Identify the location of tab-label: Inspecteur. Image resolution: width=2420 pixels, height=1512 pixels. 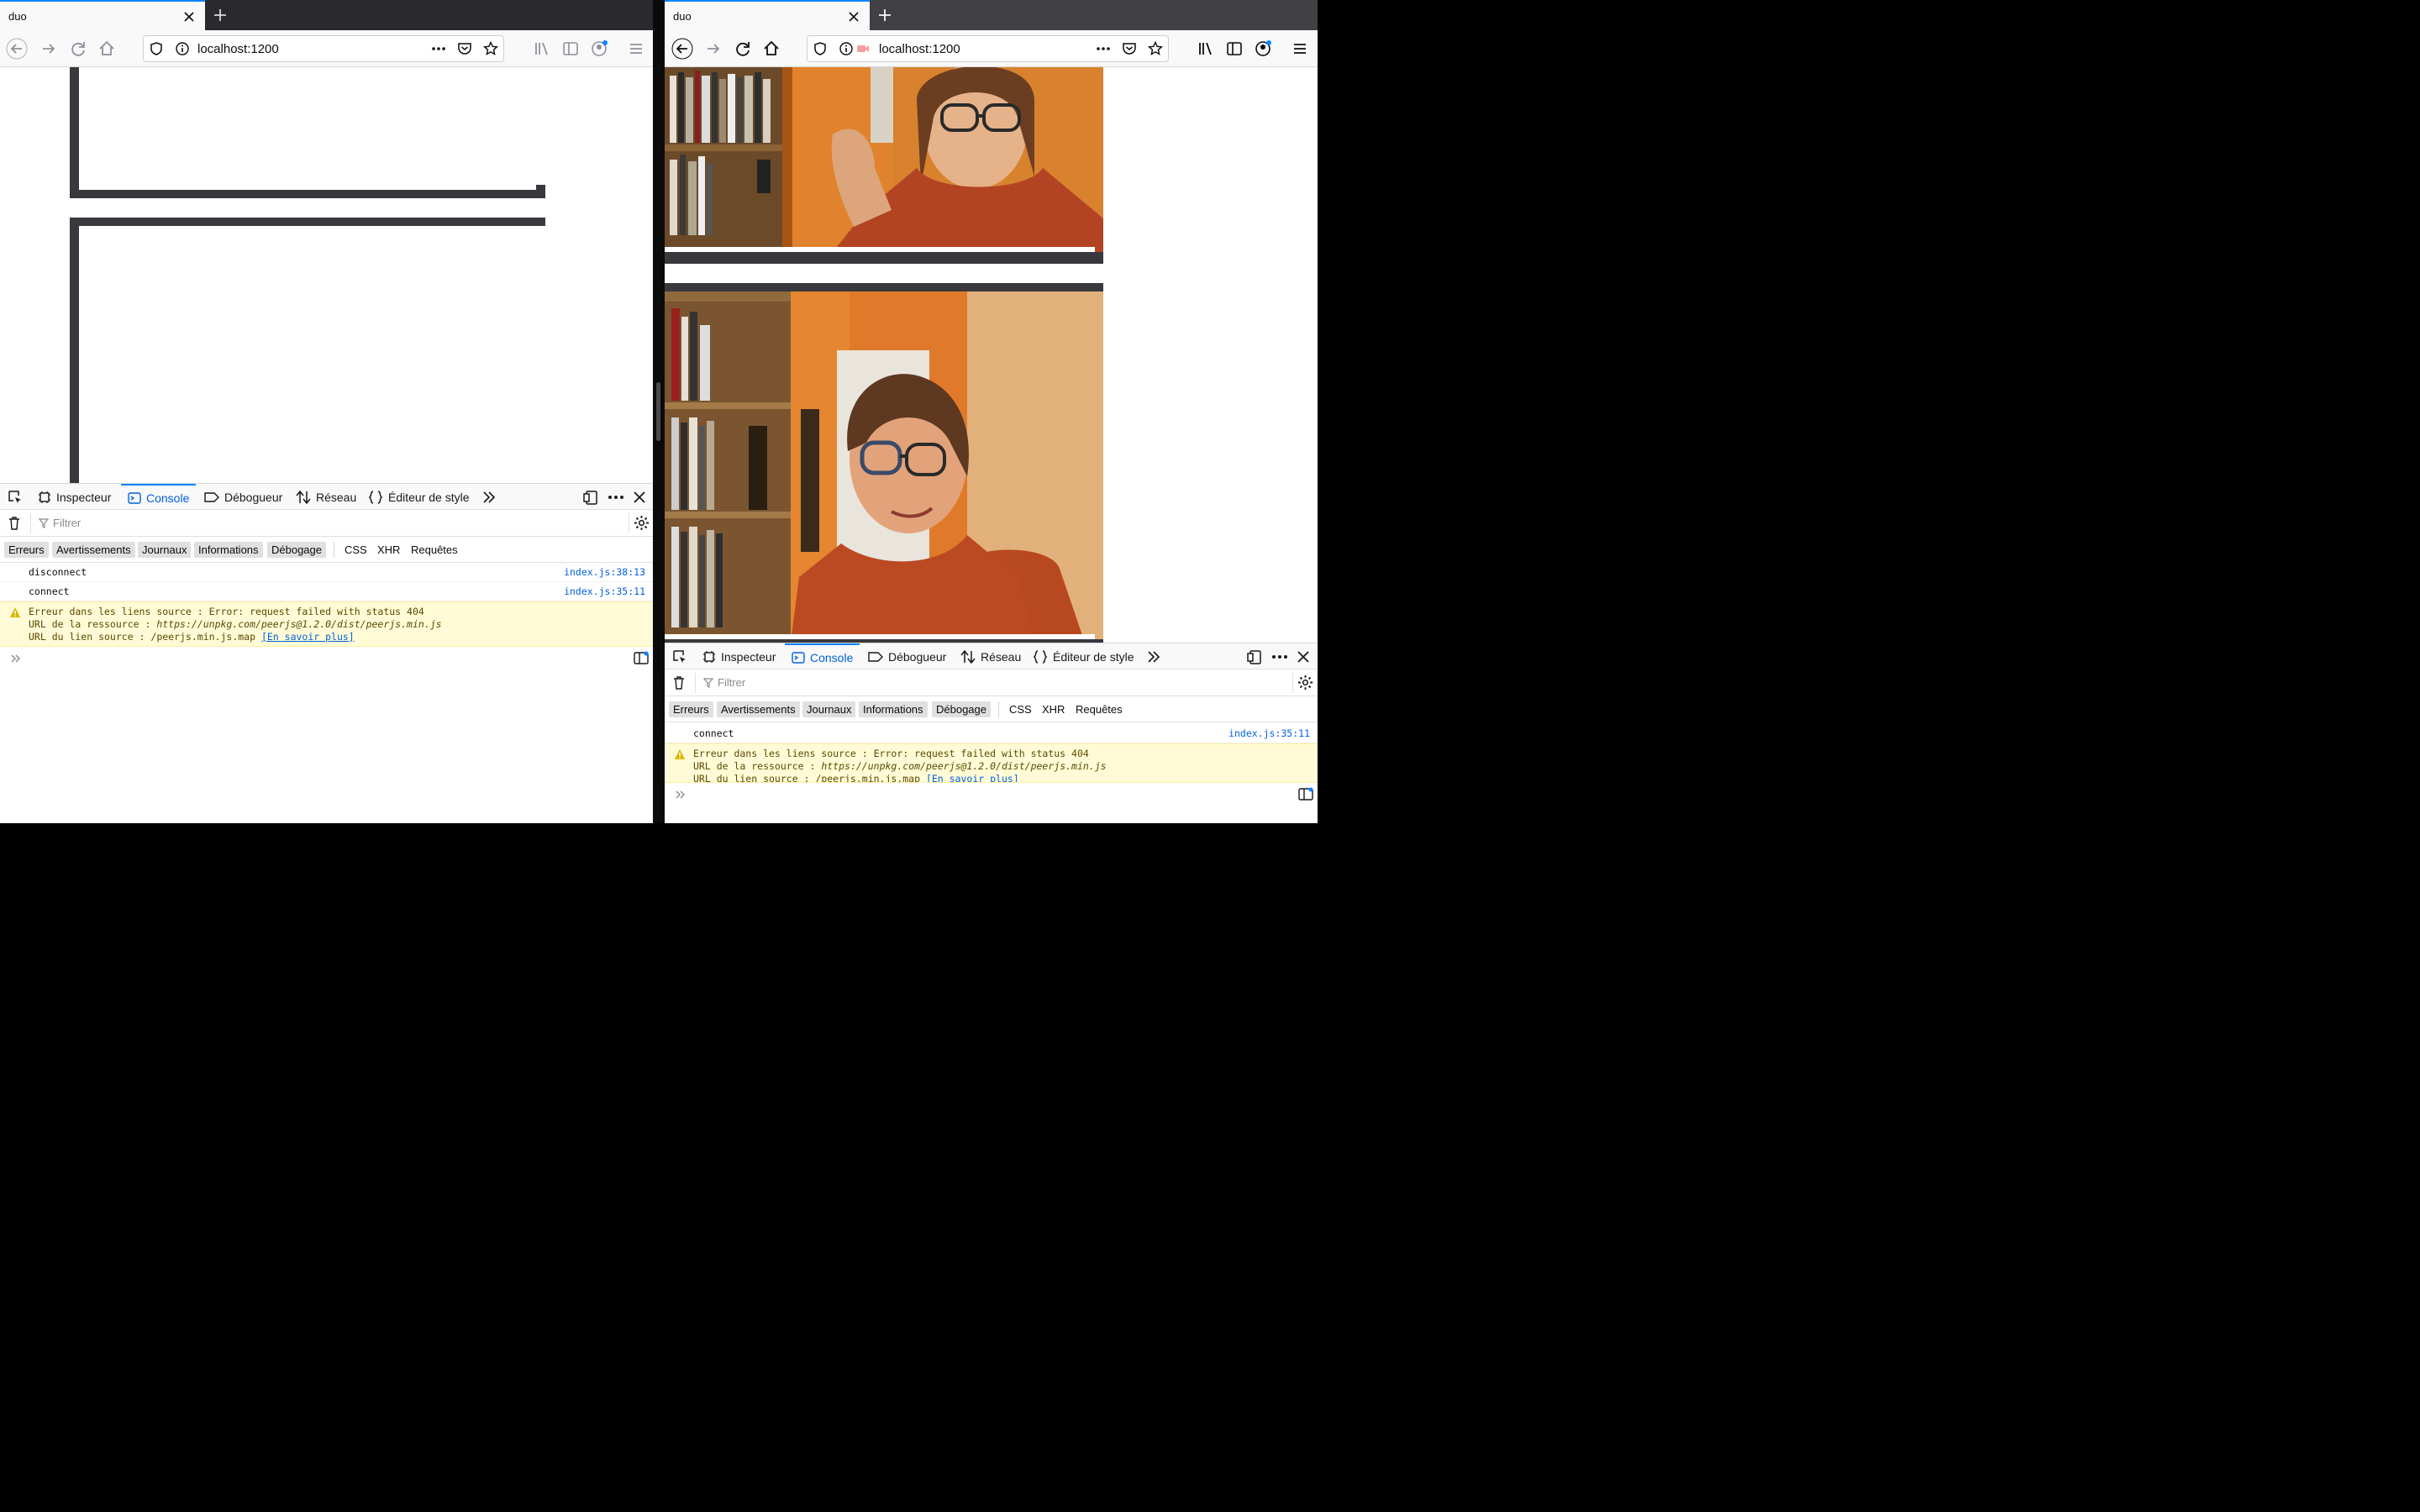
(84, 497).